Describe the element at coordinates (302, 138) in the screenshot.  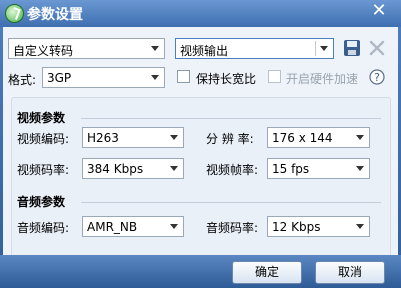
I see `resolution-value: 176 x 144` at that location.